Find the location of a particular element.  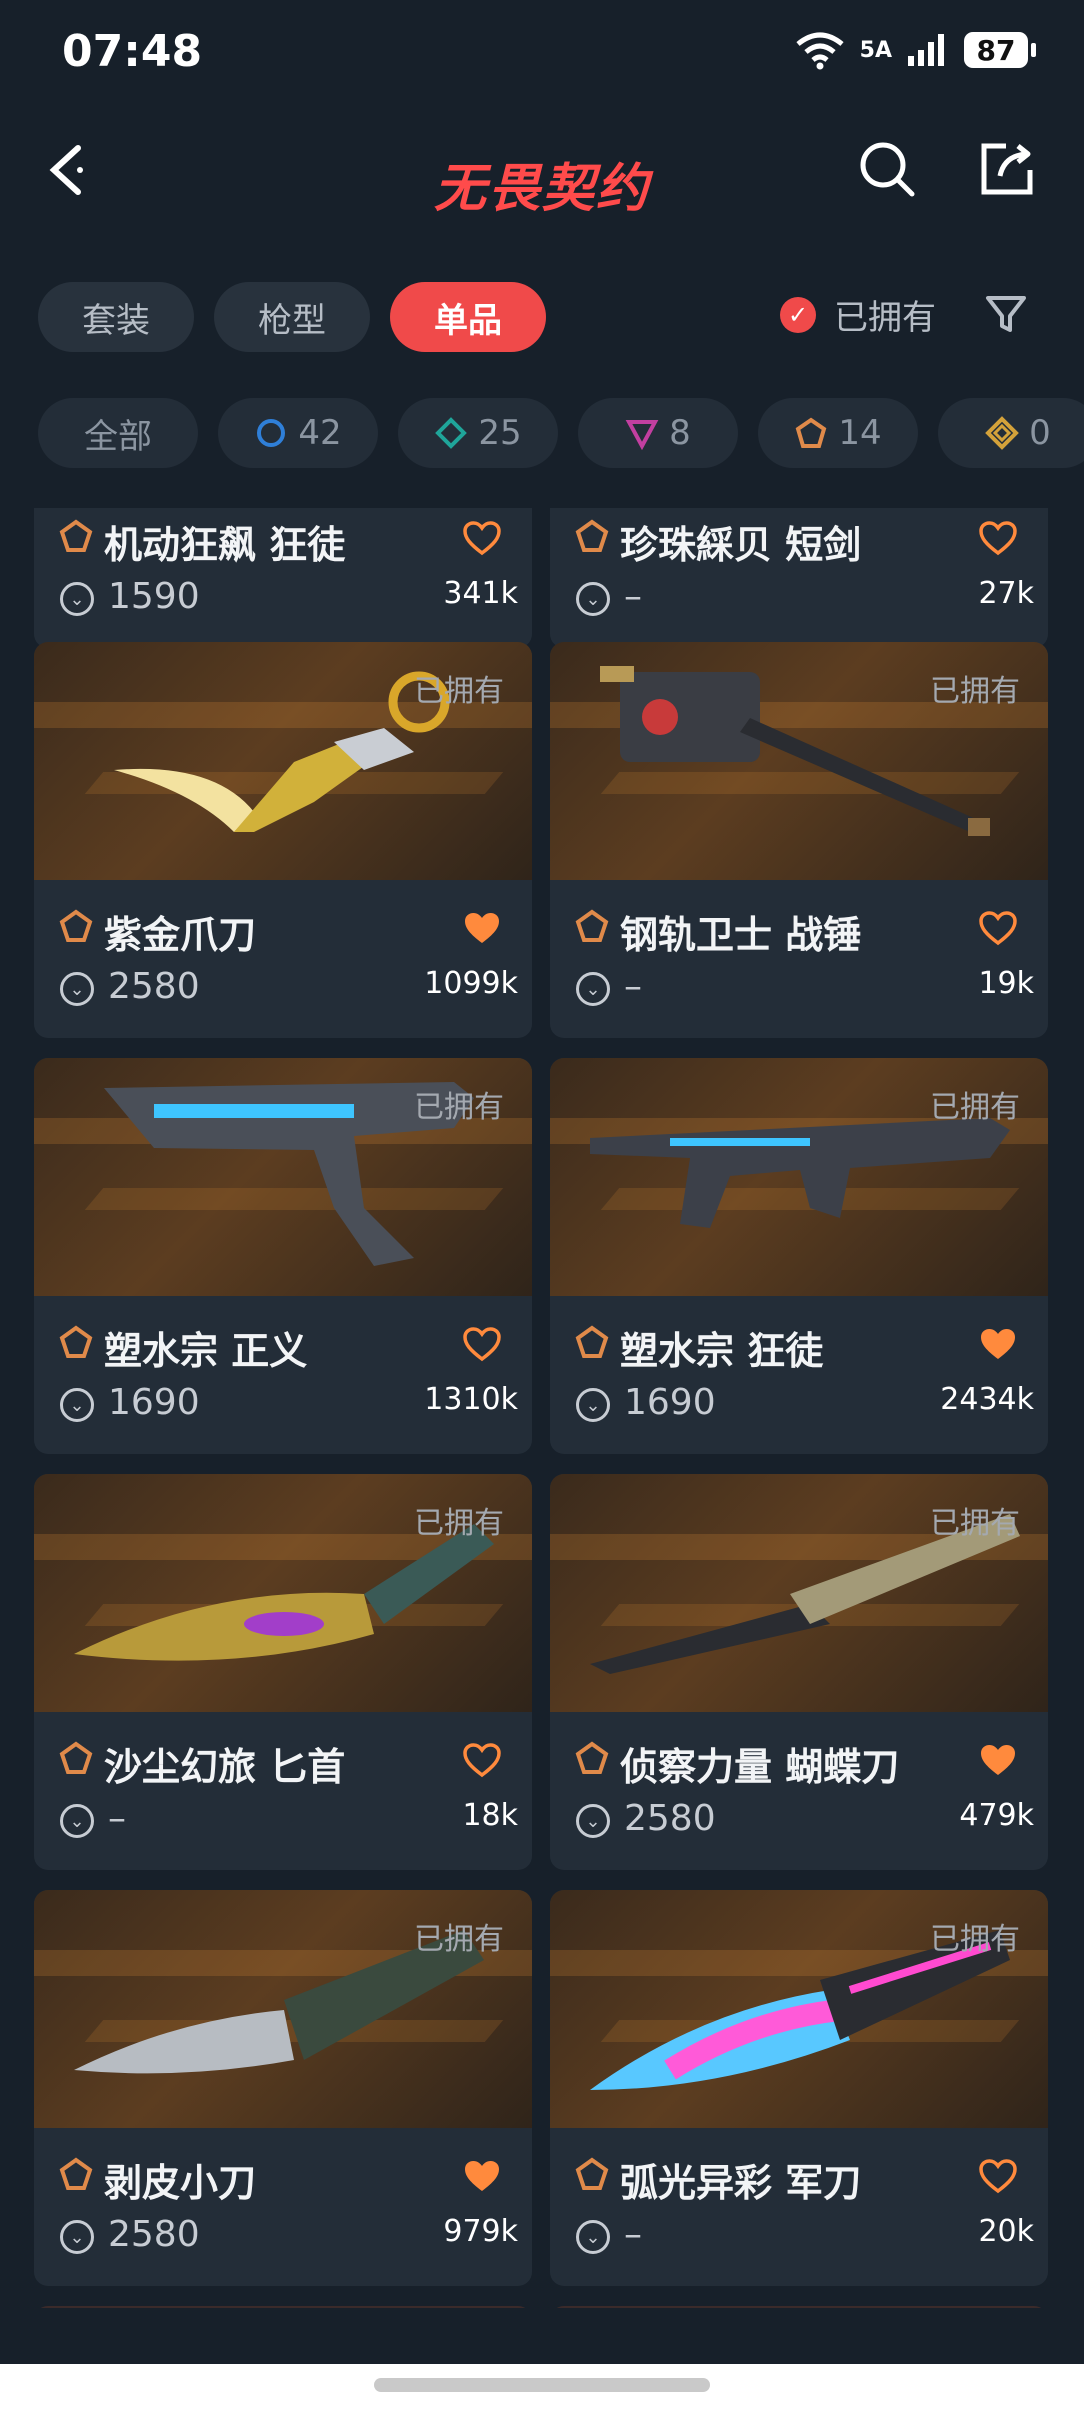

status-time: 07:48 is located at coordinates (132, 51).